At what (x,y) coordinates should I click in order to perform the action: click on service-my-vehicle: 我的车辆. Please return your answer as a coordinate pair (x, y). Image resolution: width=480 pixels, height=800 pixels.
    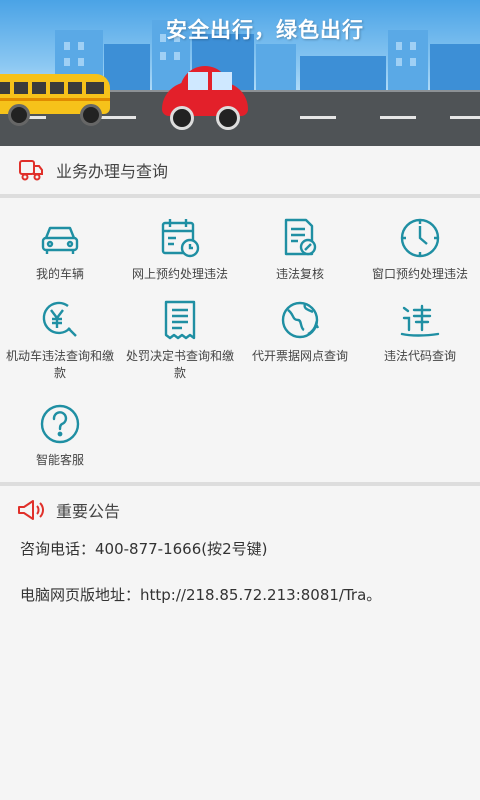
    Looking at the image, I should click on (60, 249).